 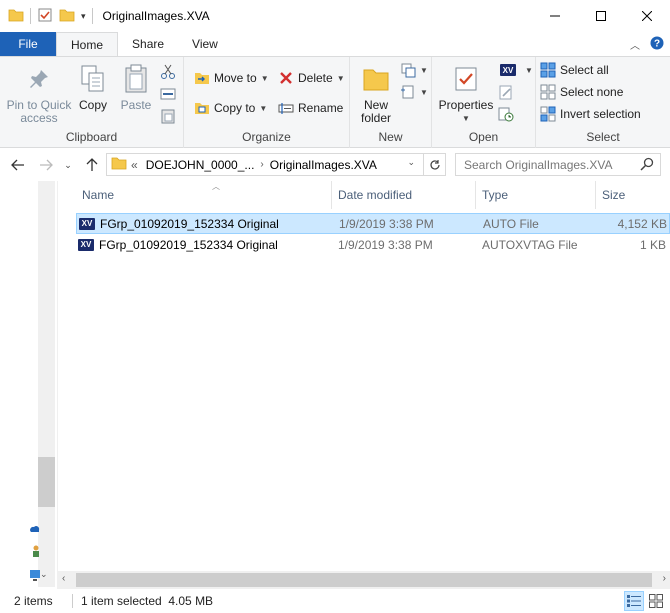 I want to click on breadcrumb-chevron-icon: ›, so click(x=261, y=164).